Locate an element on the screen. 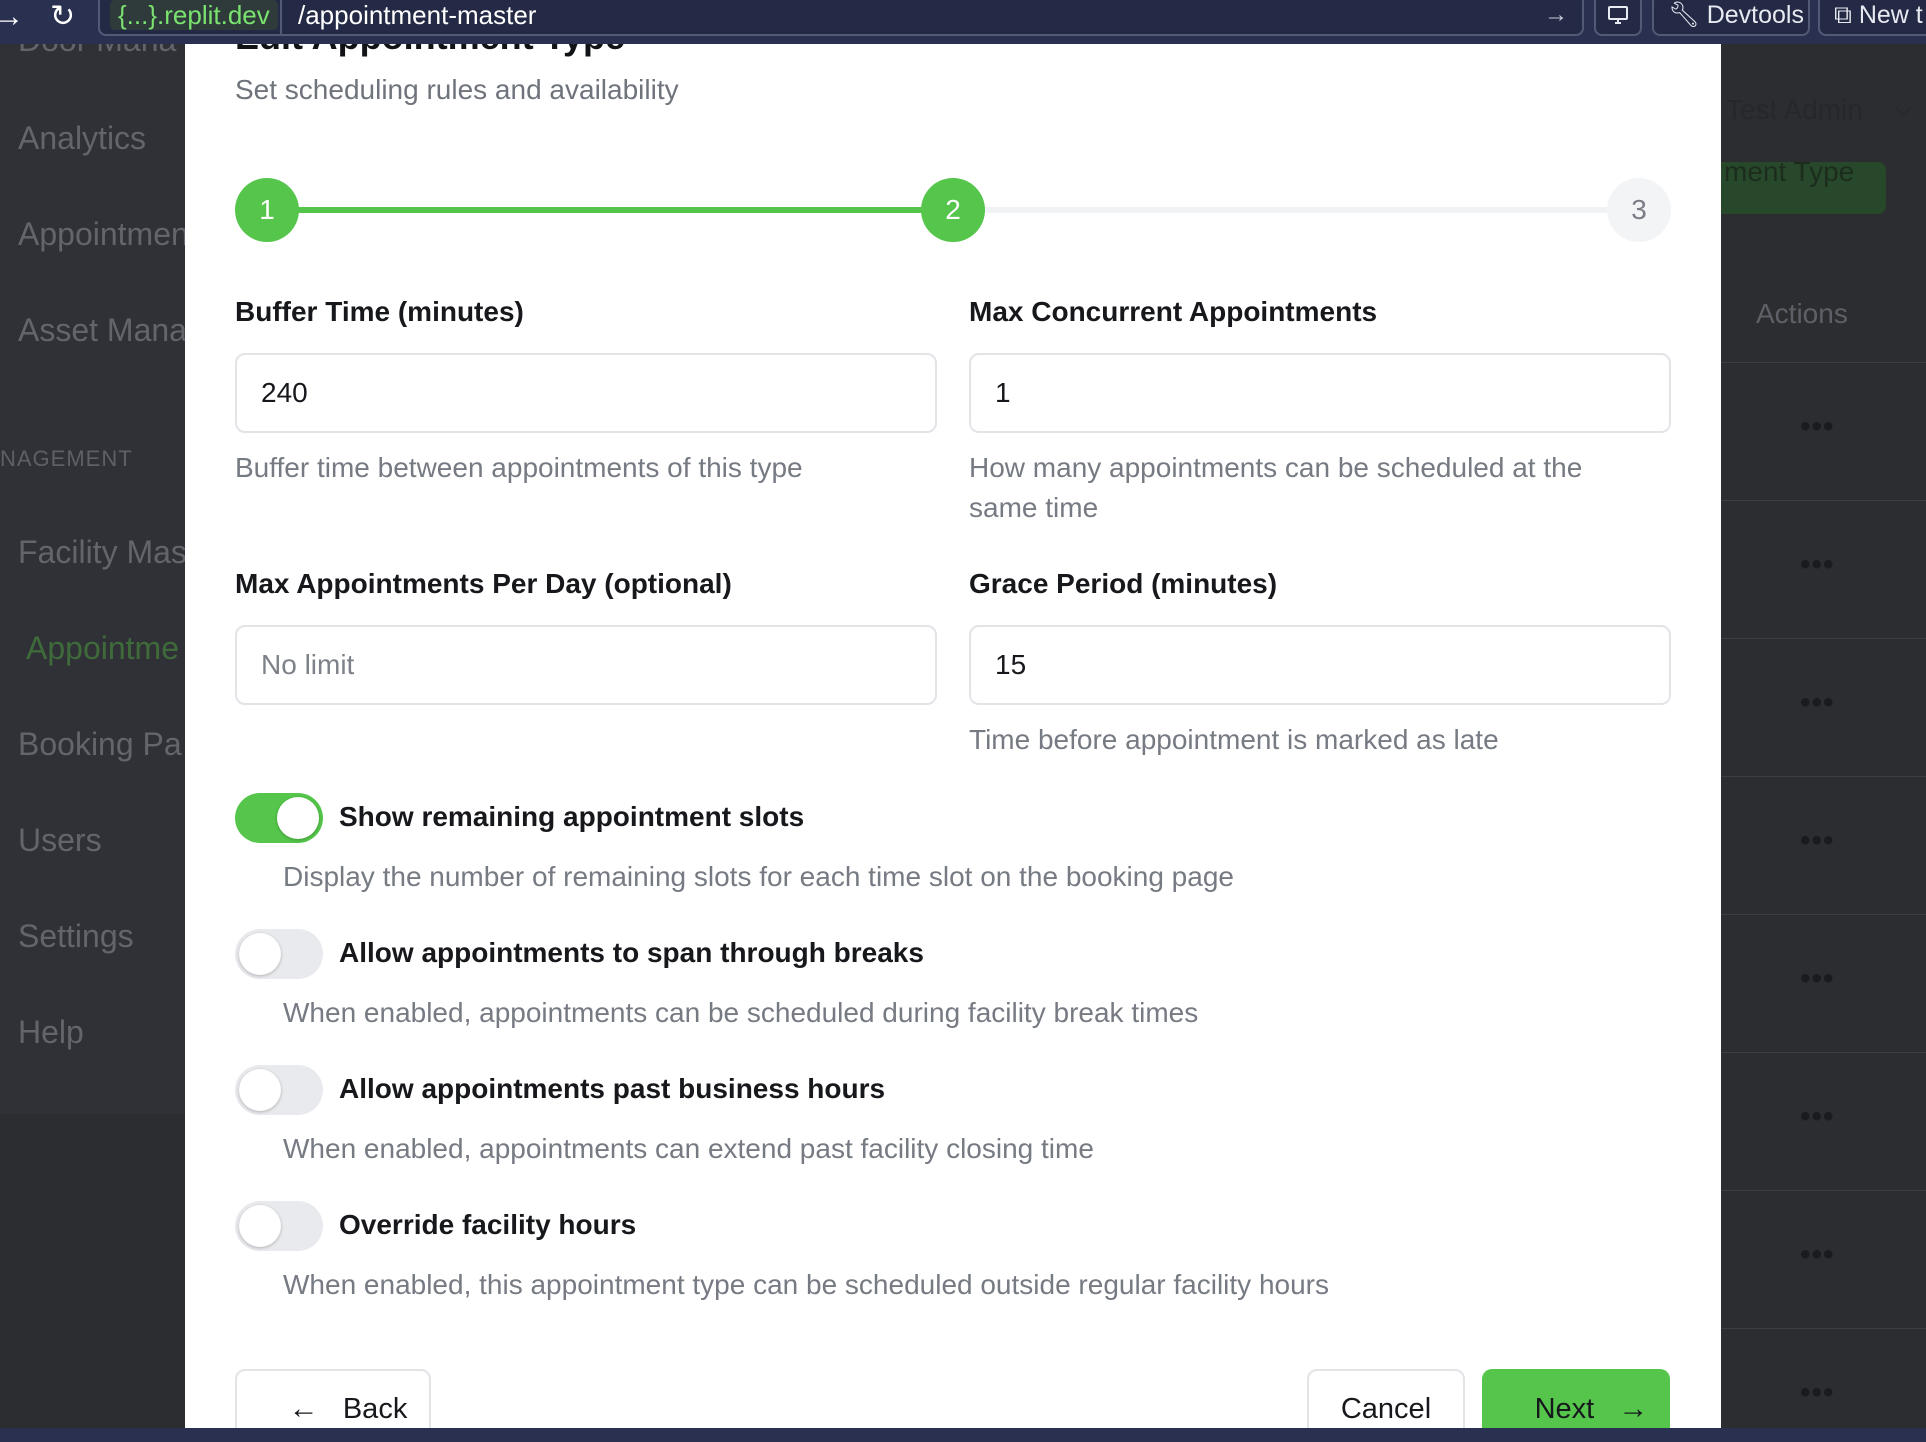  sidebar-item-booking-pages: Booking Pa is located at coordinates (100, 744).